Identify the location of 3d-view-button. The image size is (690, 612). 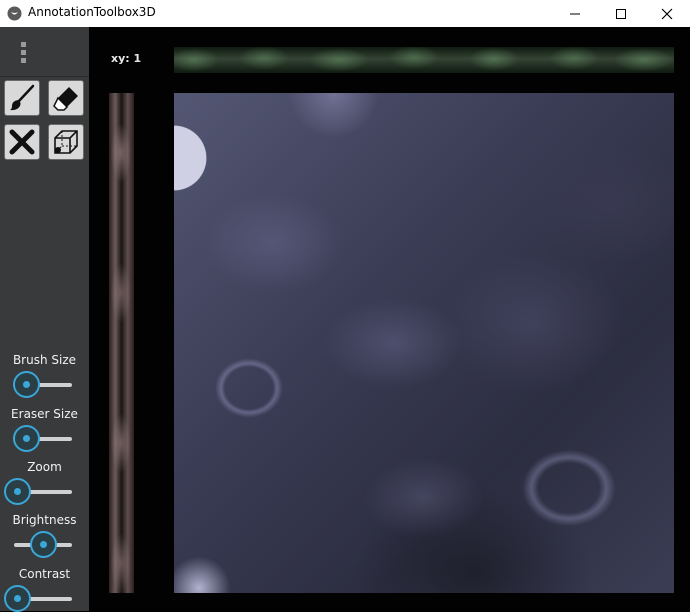
(66, 142).